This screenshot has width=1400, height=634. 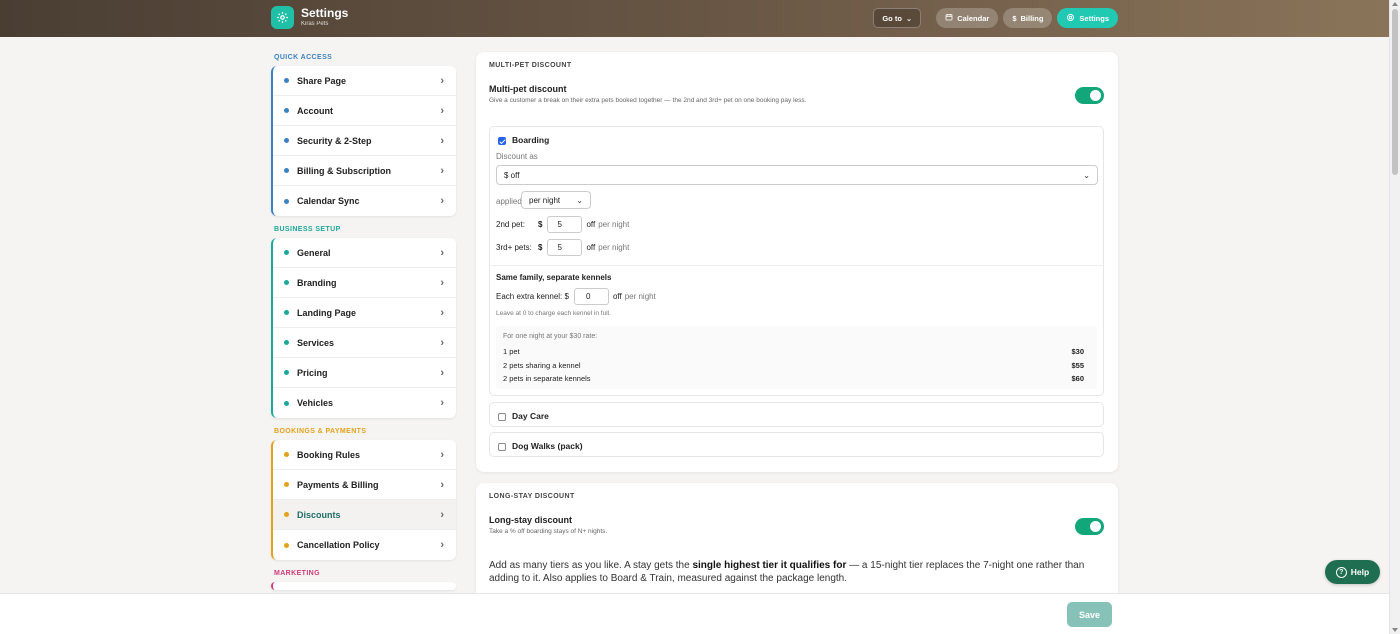 What do you see at coordinates (502, 416) in the screenshot?
I see `day-care-checkbox` at bounding box center [502, 416].